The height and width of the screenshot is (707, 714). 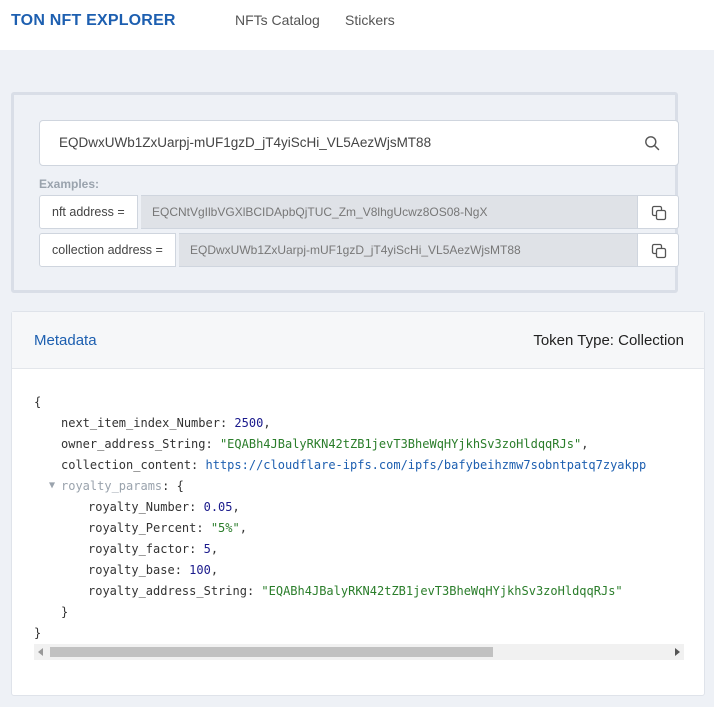 What do you see at coordinates (200, 570) in the screenshot?
I see `json-number: 100` at bounding box center [200, 570].